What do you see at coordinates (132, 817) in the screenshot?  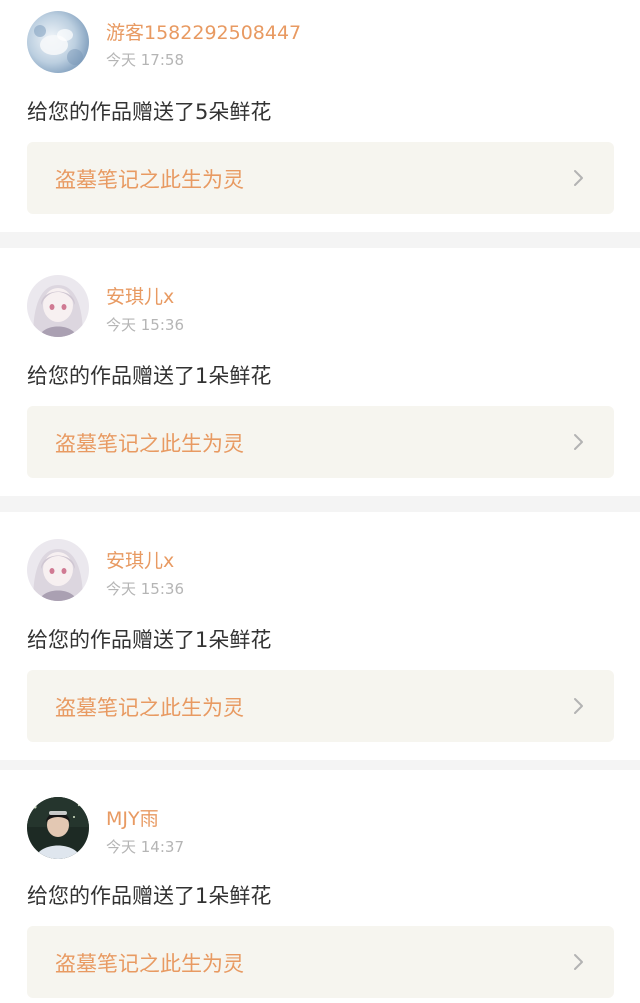 I see `username: MJY雨` at bounding box center [132, 817].